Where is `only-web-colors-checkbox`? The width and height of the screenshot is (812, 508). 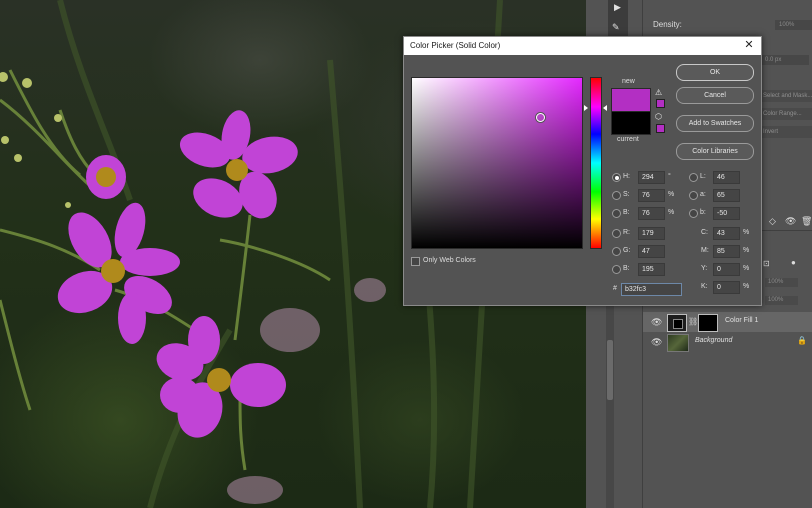 only-web-colors-checkbox is located at coordinates (415, 261).